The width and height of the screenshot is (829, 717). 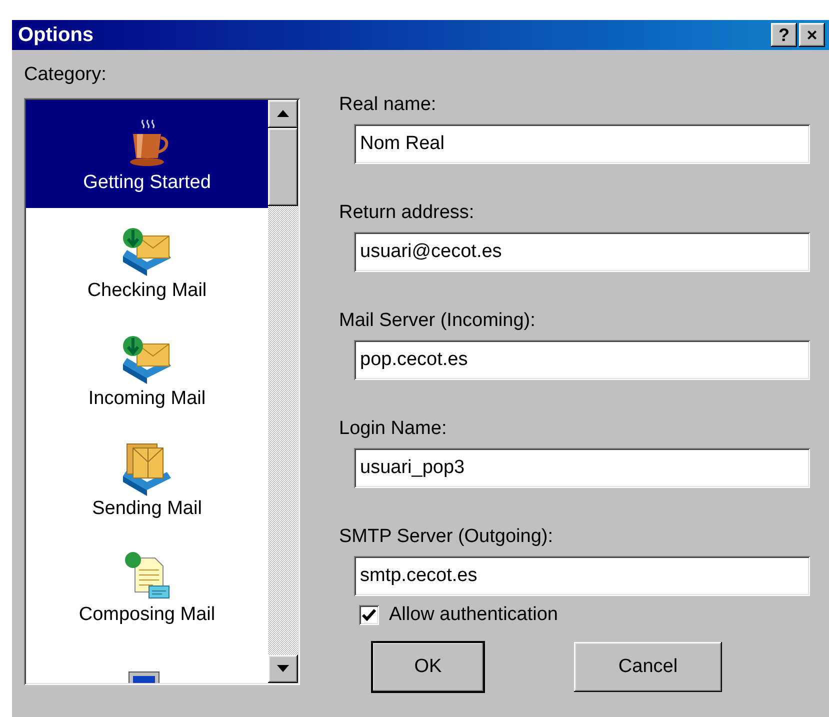 What do you see at coordinates (784, 35) in the screenshot?
I see `help-button: ?` at bounding box center [784, 35].